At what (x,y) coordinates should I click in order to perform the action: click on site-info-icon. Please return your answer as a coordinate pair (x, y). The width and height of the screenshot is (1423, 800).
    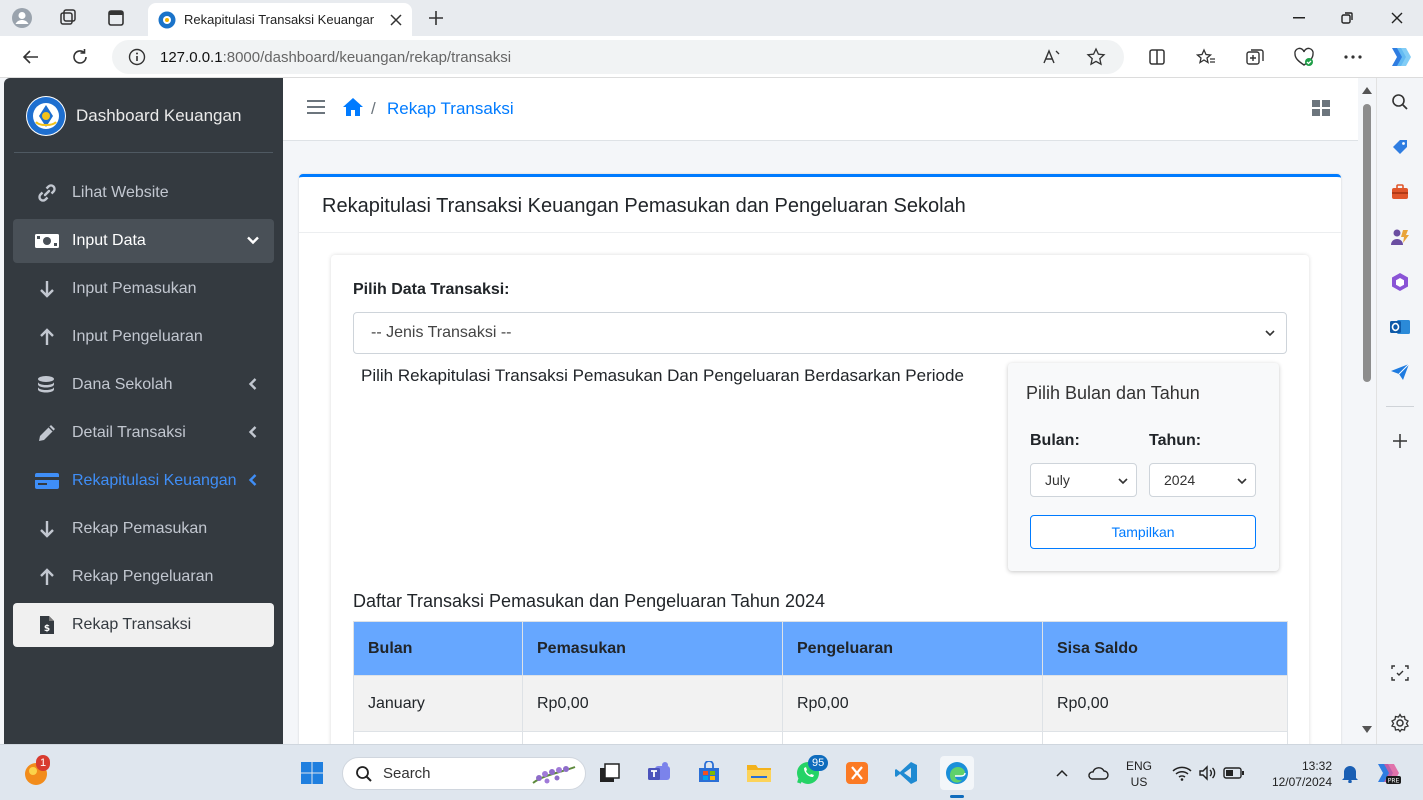
    Looking at the image, I should click on (137, 57).